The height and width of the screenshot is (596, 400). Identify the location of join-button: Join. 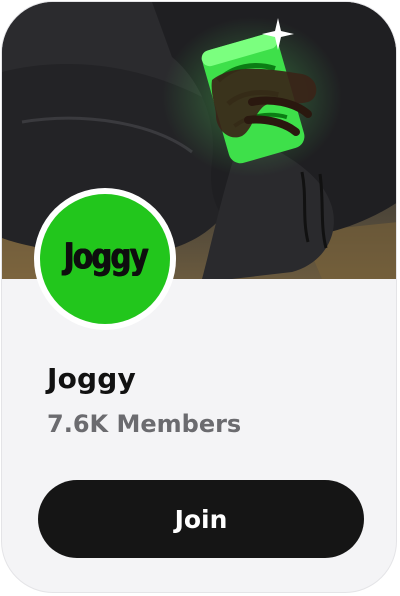
(201, 519).